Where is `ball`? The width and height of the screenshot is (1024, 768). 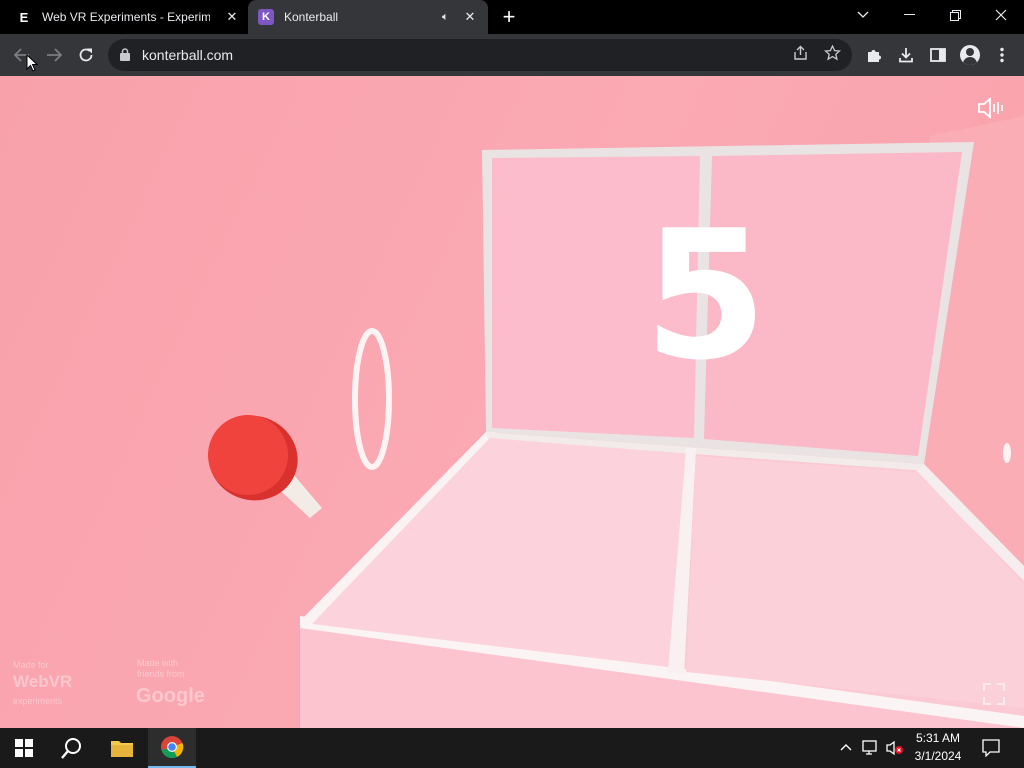
ball is located at coordinates (1007, 453).